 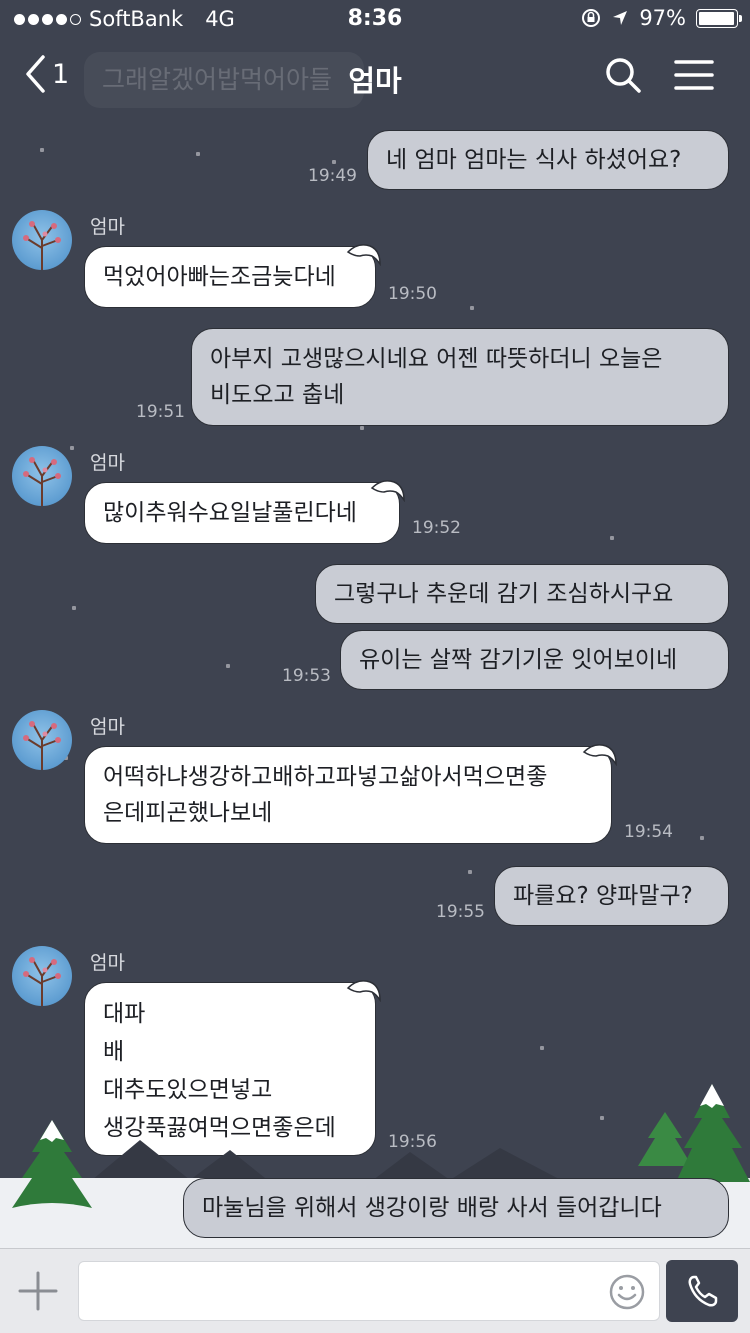 What do you see at coordinates (306, 676) in the screenshot?
I see `message-timestamp: 19:53` at bounding box center [306, 676].